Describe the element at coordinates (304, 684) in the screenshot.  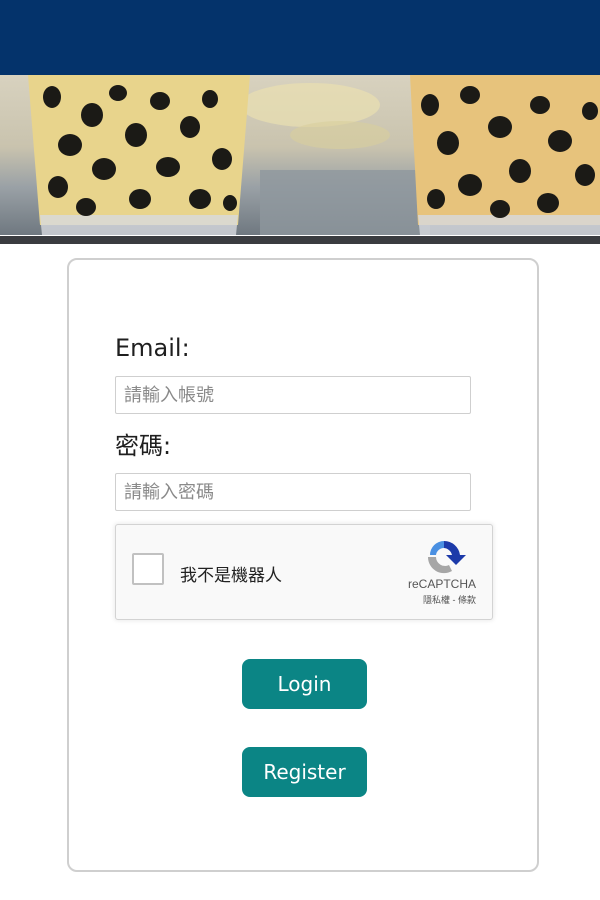
I see `login-button: Login` at that location.